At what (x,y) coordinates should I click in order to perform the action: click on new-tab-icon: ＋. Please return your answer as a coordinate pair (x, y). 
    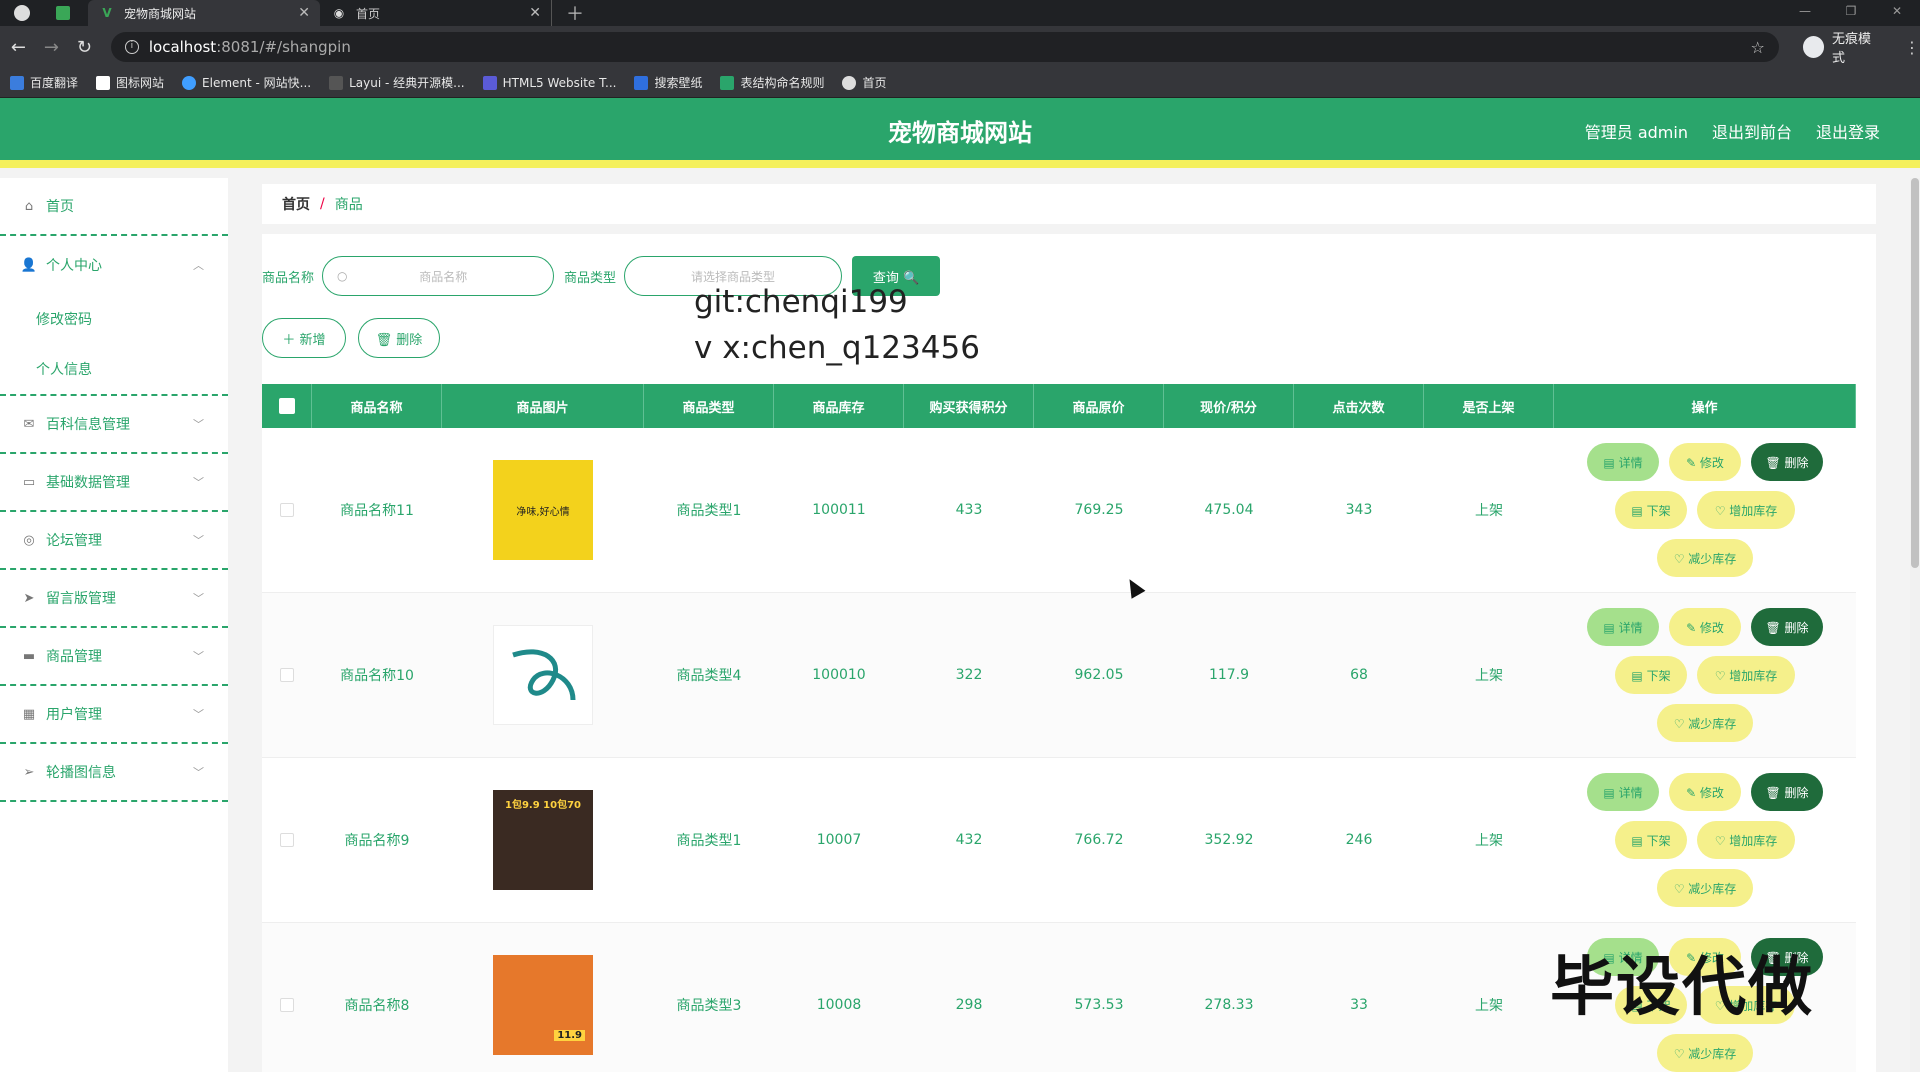
    Looking at the image, I should click on (575, 13).